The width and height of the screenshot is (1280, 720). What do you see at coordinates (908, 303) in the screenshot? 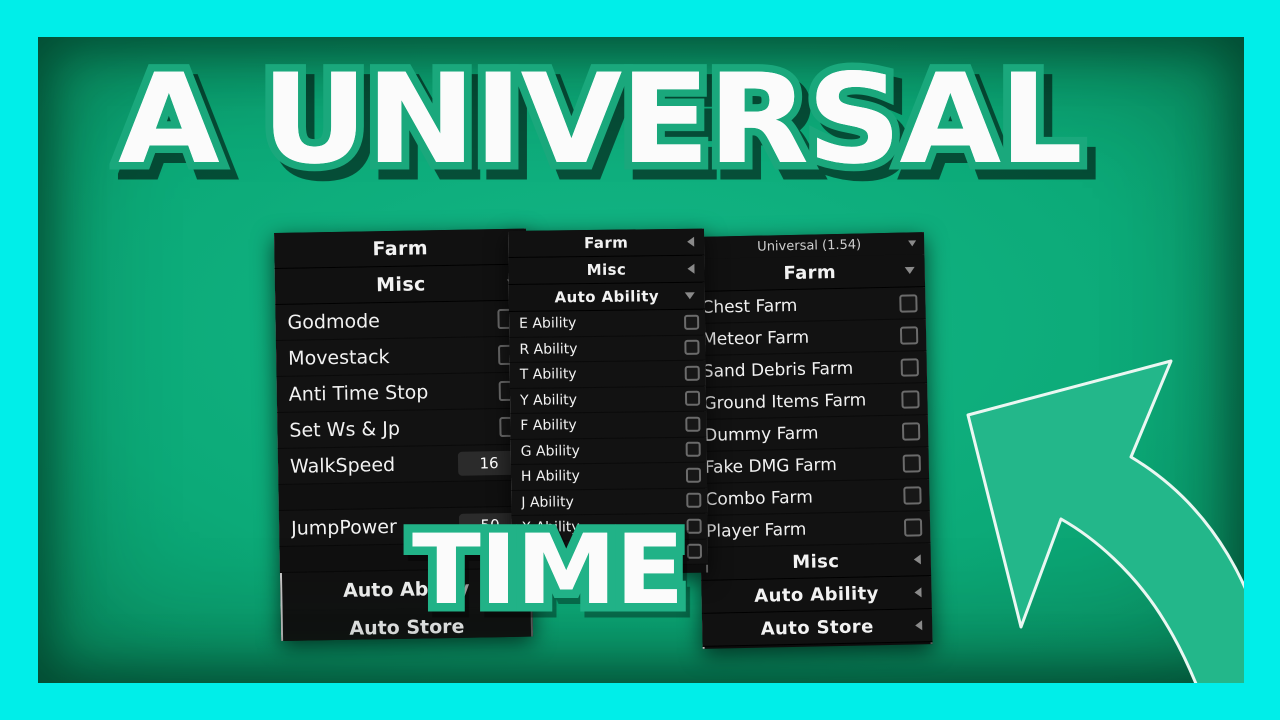
I see `checkbox-chest-farm` at bounding box center [908, 303].